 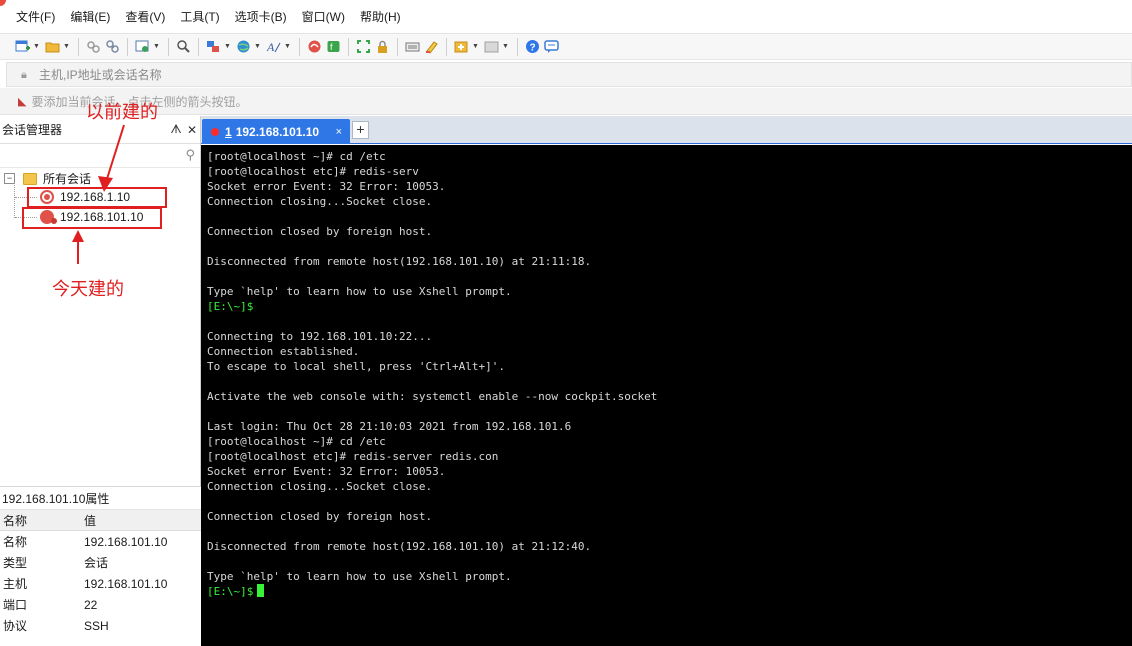 What do you see at coordinates (461, 46) in the screenshot?
I see `add-icon` at bounding box center [461, 46].